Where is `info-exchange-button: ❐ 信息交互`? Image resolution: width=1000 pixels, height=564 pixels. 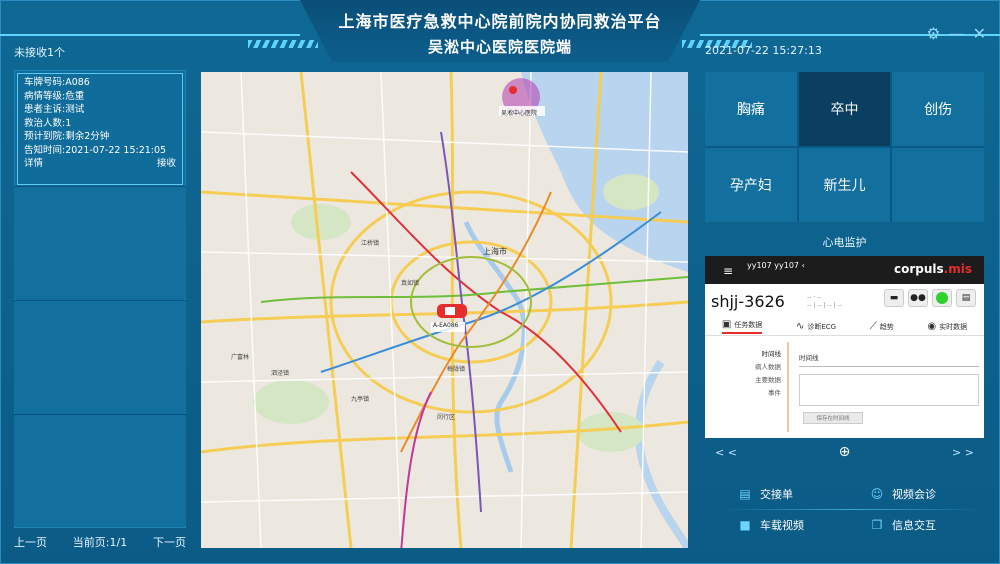 info-exchange-button: ❐ 信息交互 is located at coordinates (918, 524).